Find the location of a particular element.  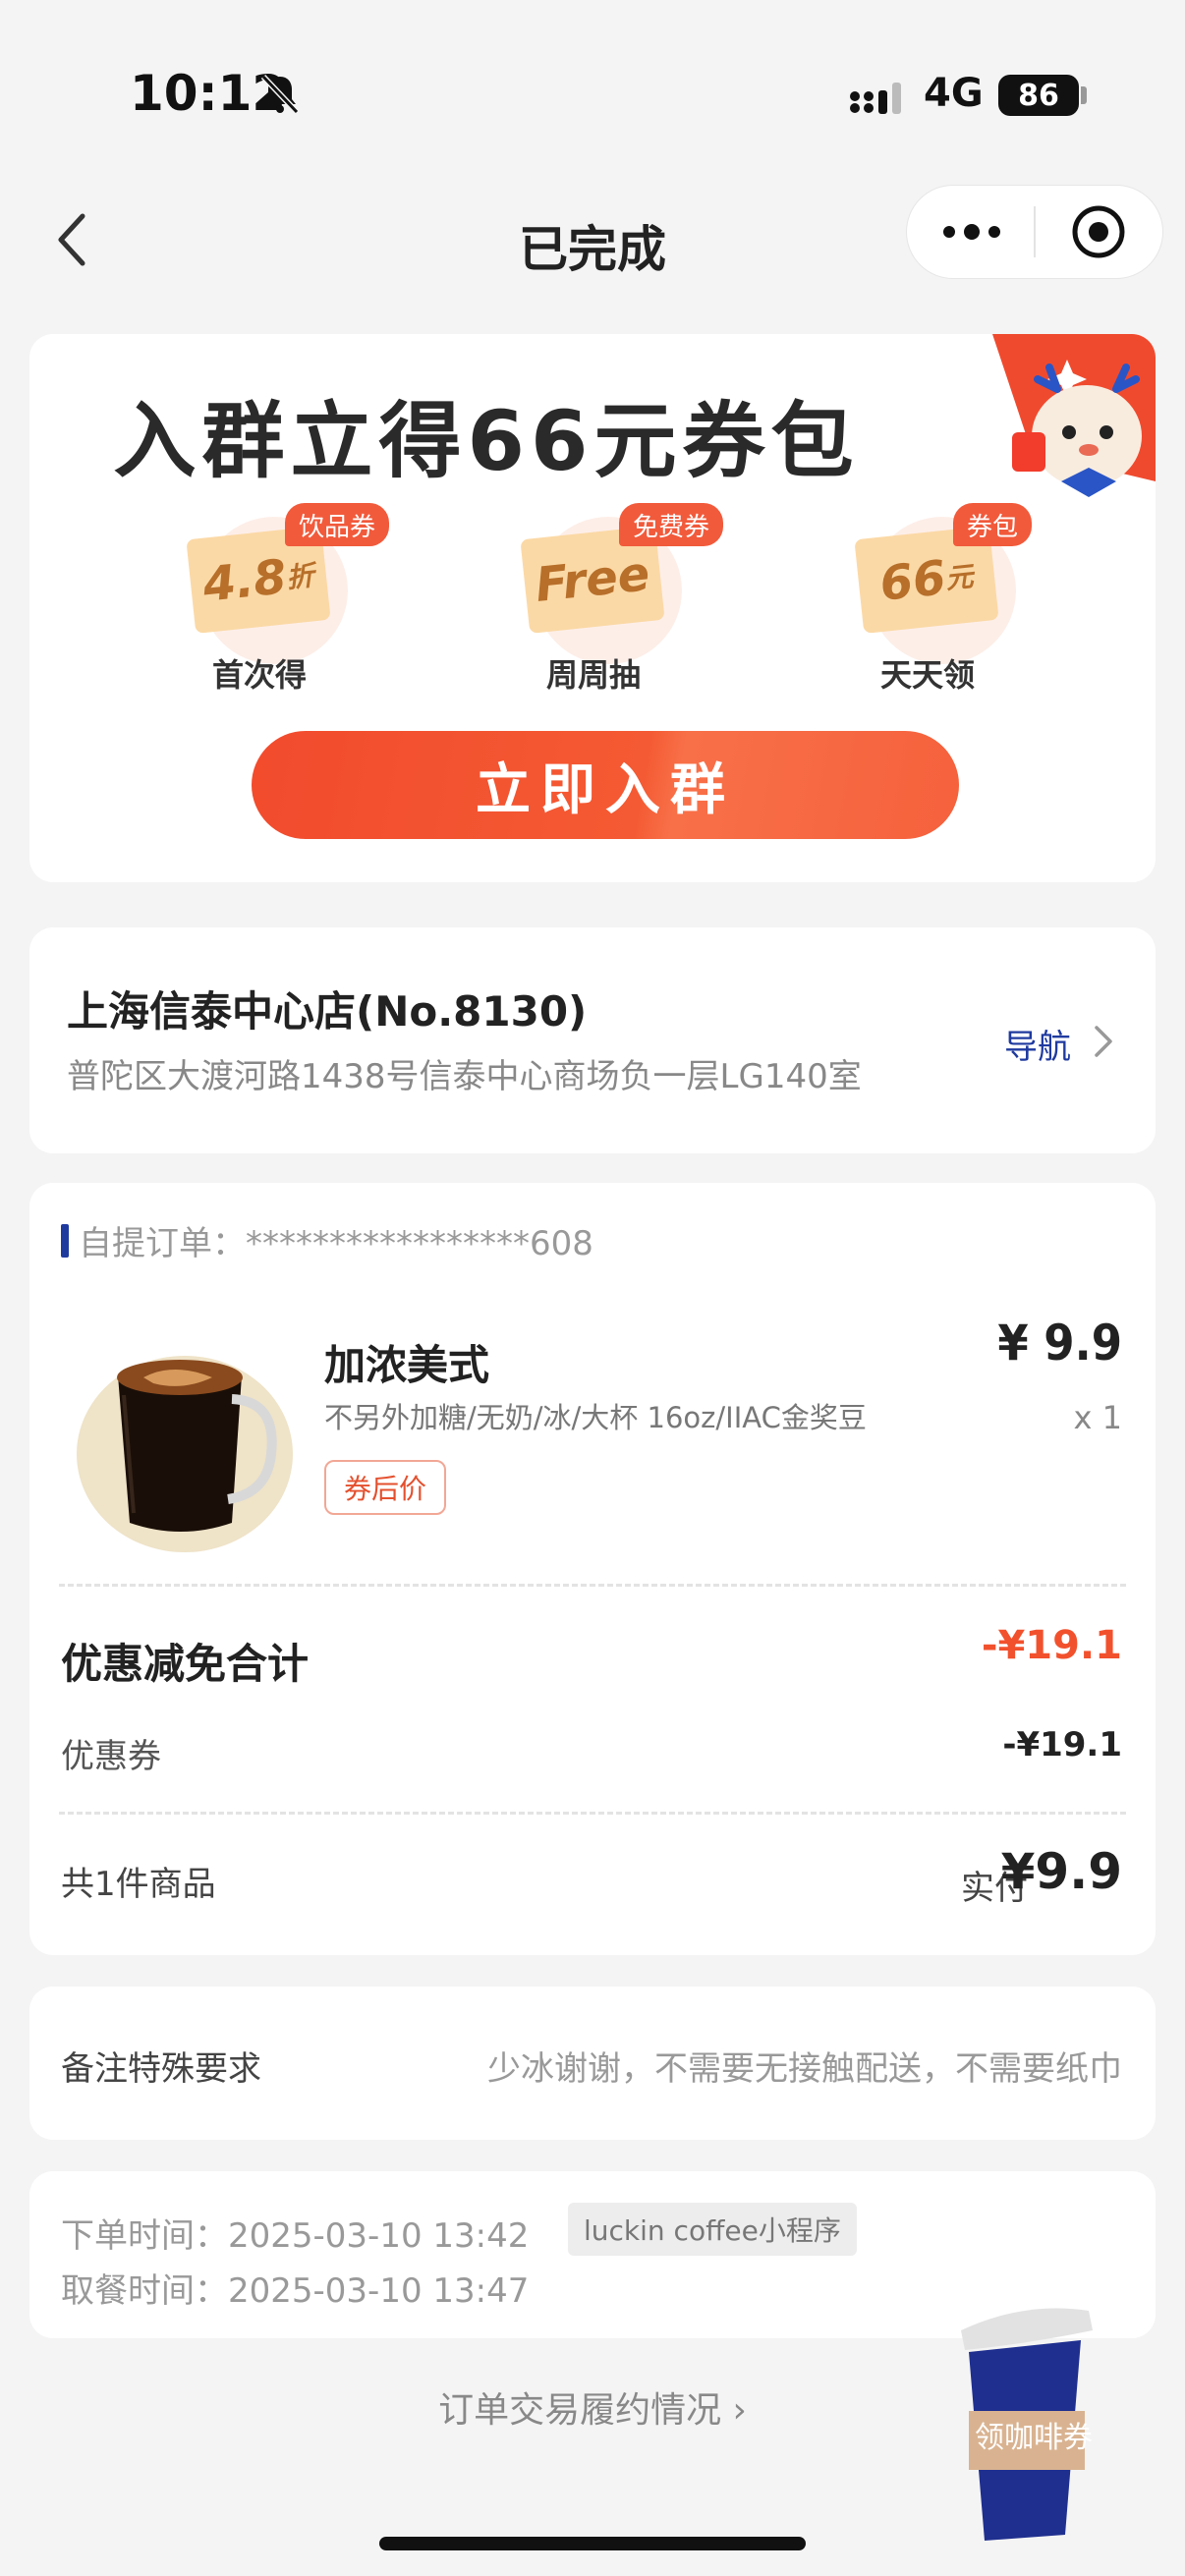

navigate-link: 导航 is located at coordinates (1038, 1044).